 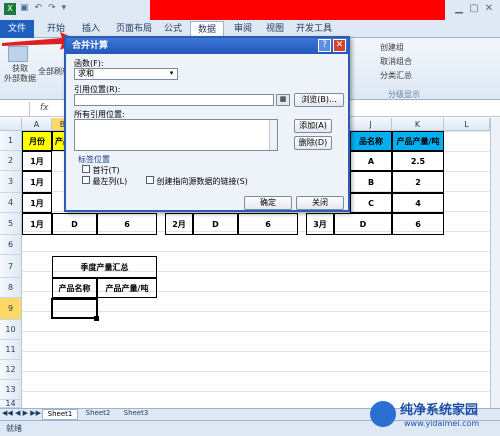 What do you see at coordinates (11, 245) in the screenshot?
I see `row-header: 6` at bounding box center [11, 245].